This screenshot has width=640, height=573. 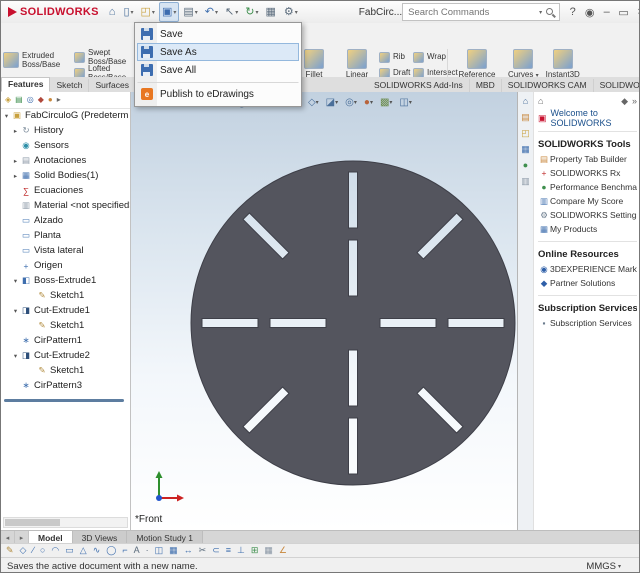 What do you see at coordinates (634, 101) in the screenshot?
I see `collapse-pane-icon: »` at bounding box center [634, 101].